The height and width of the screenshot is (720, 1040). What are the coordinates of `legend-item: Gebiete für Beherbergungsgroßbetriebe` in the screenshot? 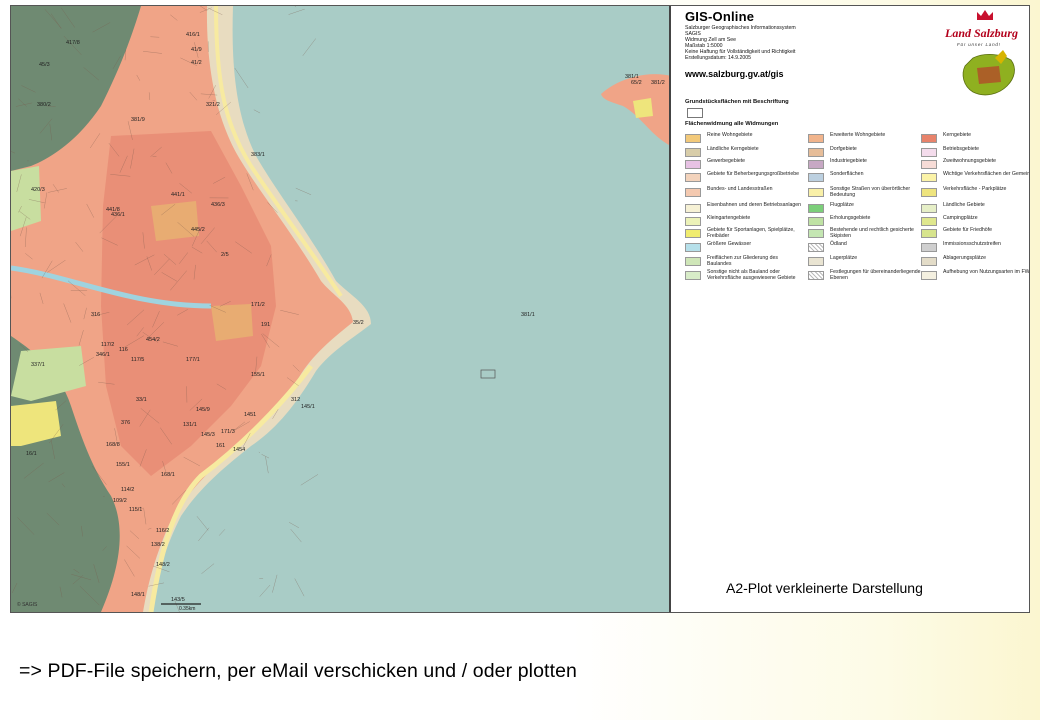 It's located at (744, 176).